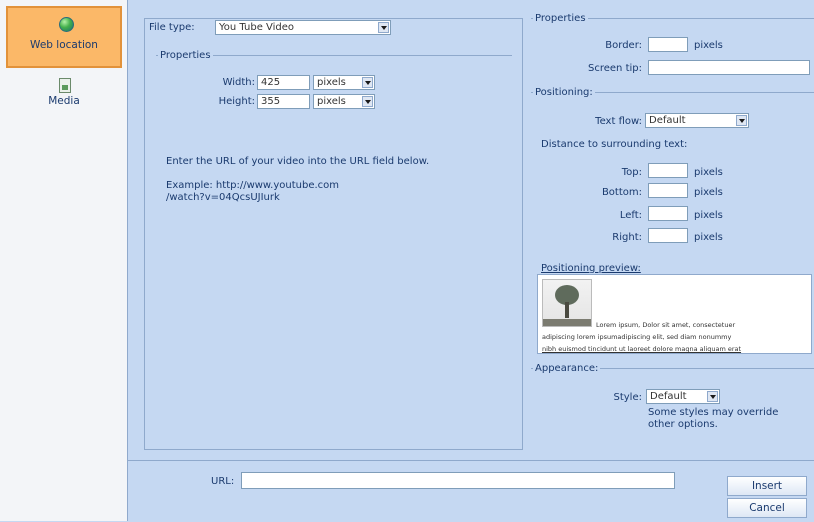 Image resolution: width=814 pixels, height=522 pixels. I want to click on sidebar-item-media: Media, so click(64, 96).